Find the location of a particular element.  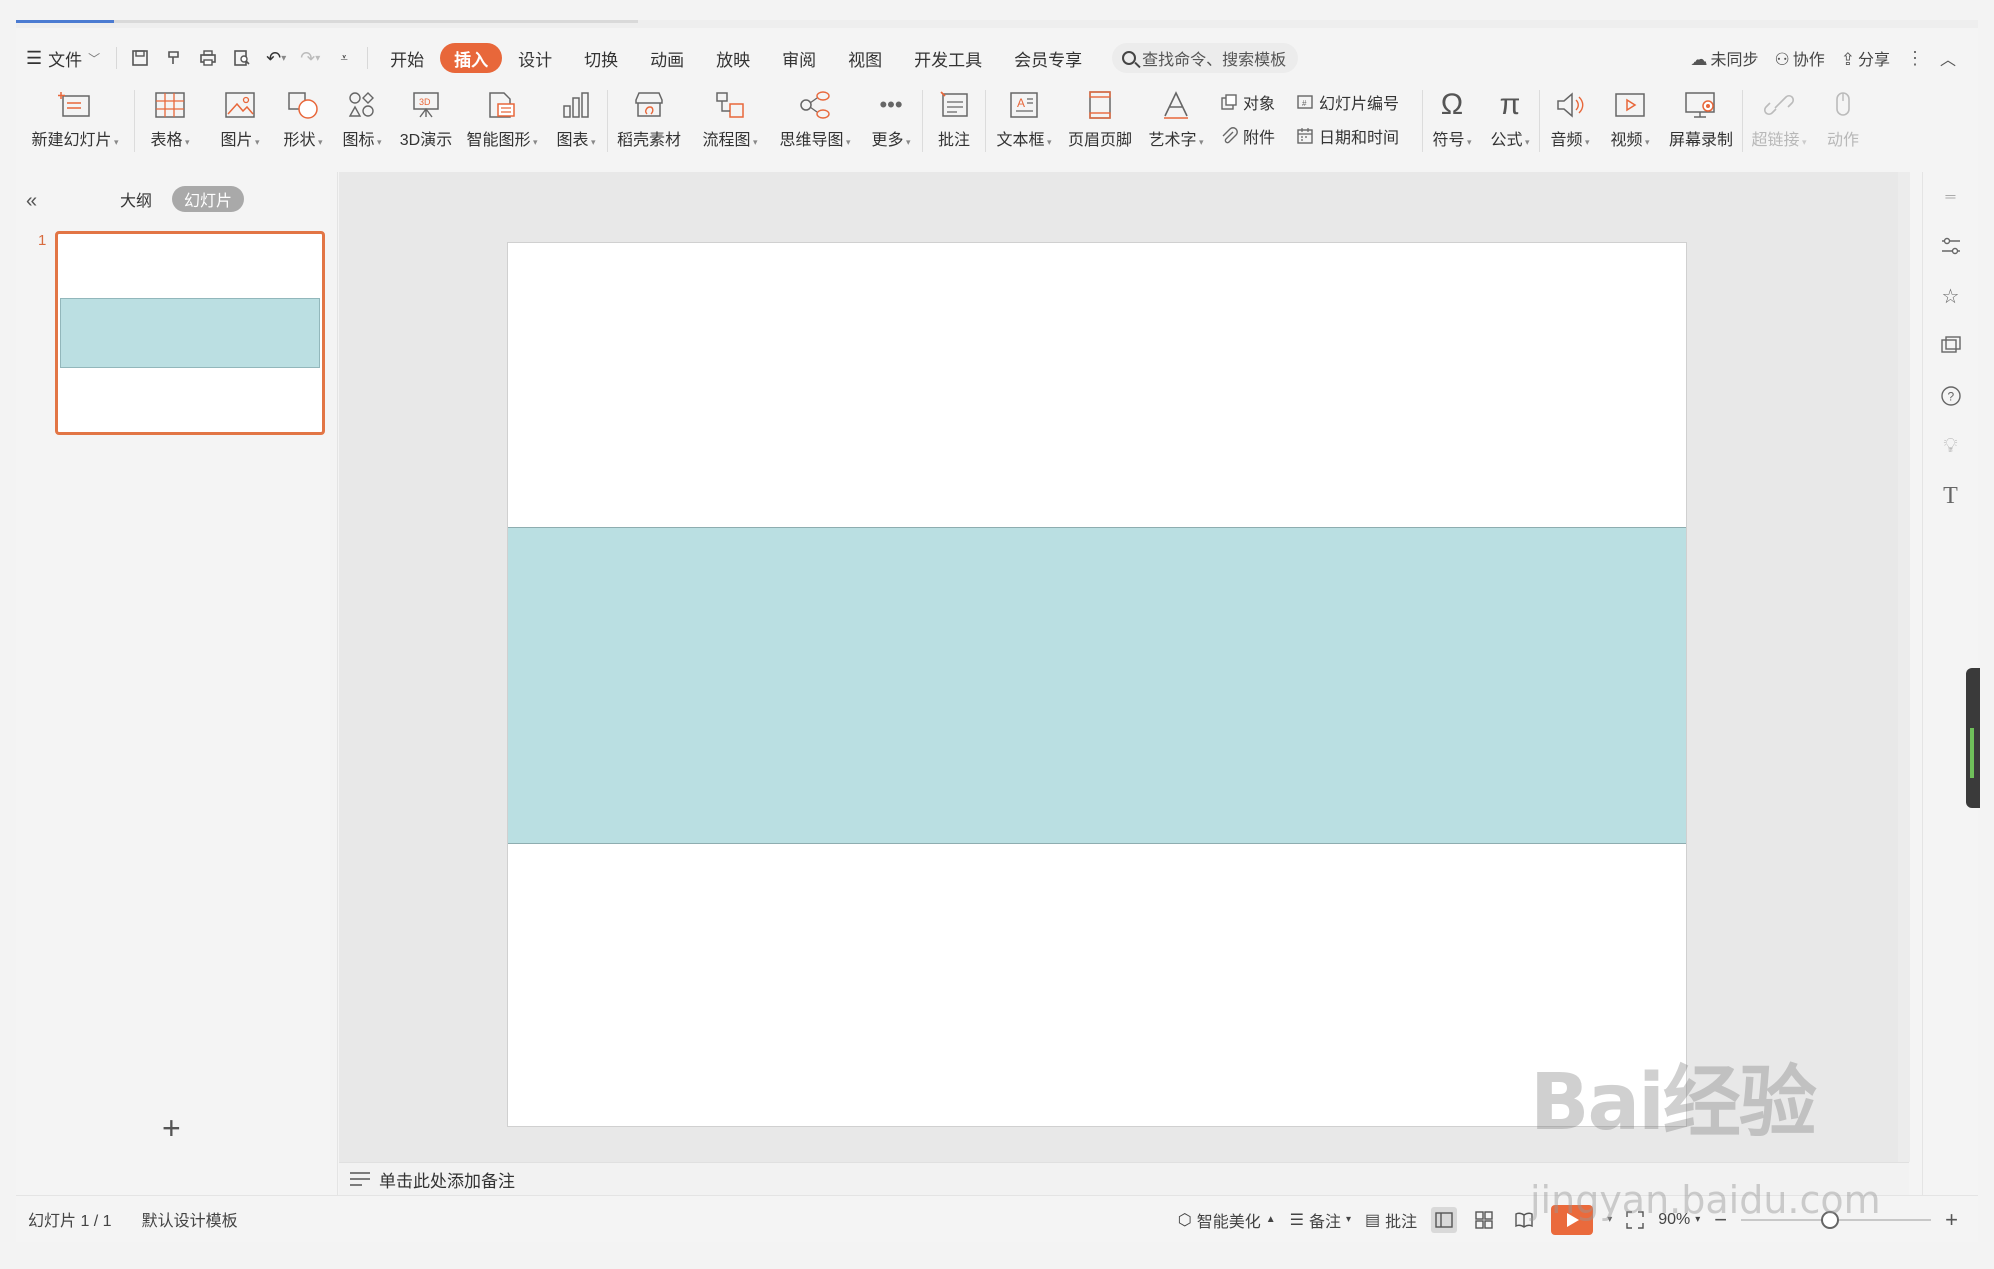

notes-lines-icon: ☰ is located at coordinates (1296, 1220).